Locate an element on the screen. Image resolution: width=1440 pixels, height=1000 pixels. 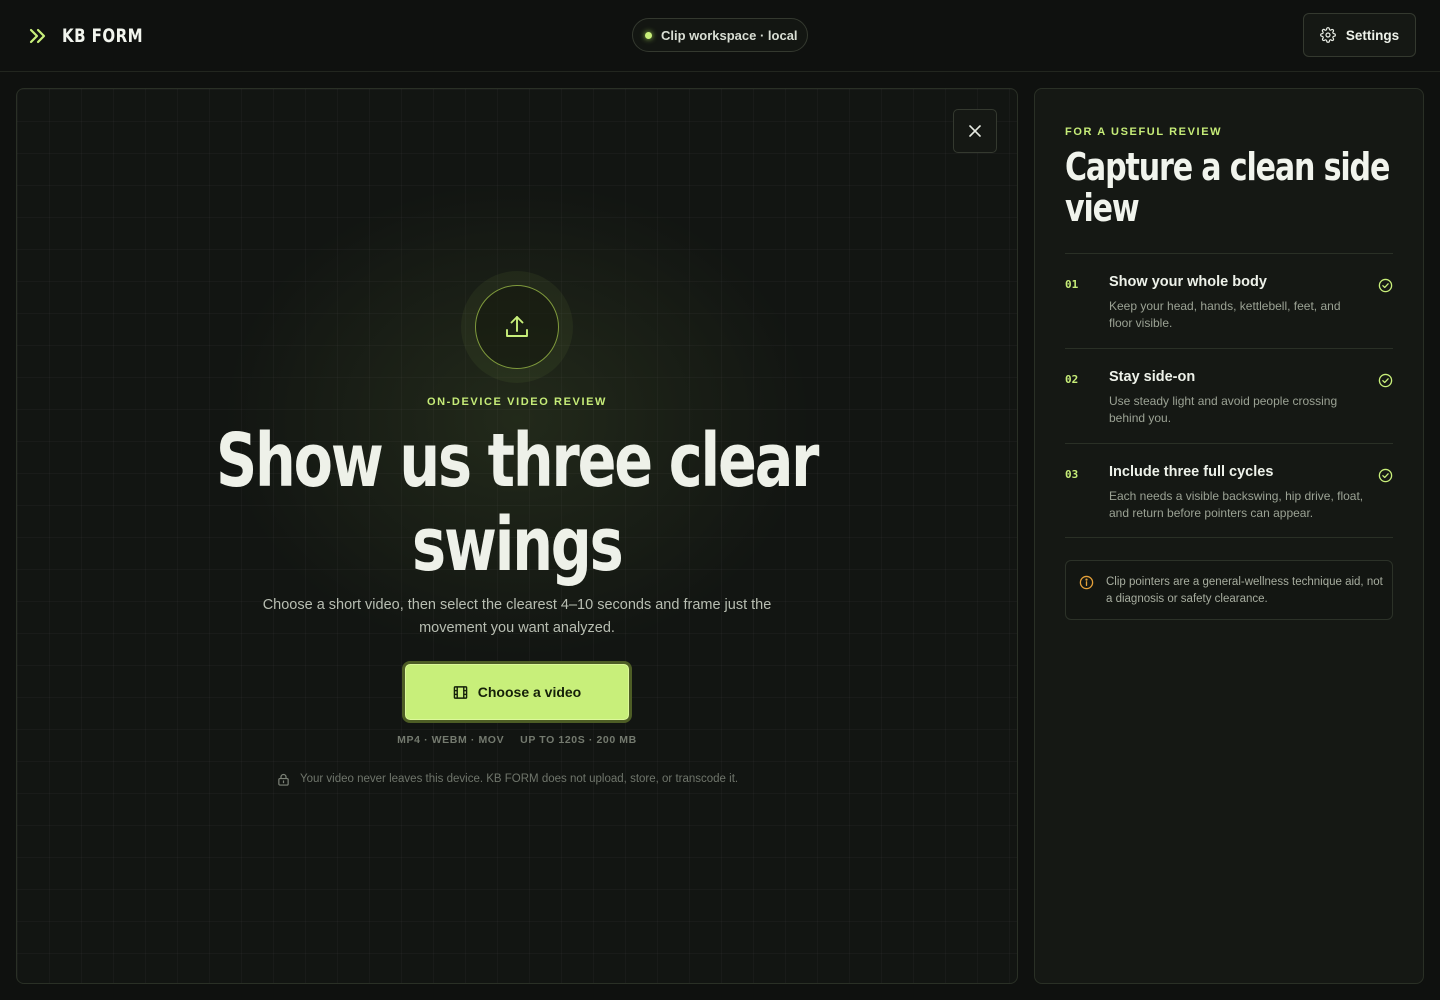
settings-button: Settings is located at coordinates (1359, 35).